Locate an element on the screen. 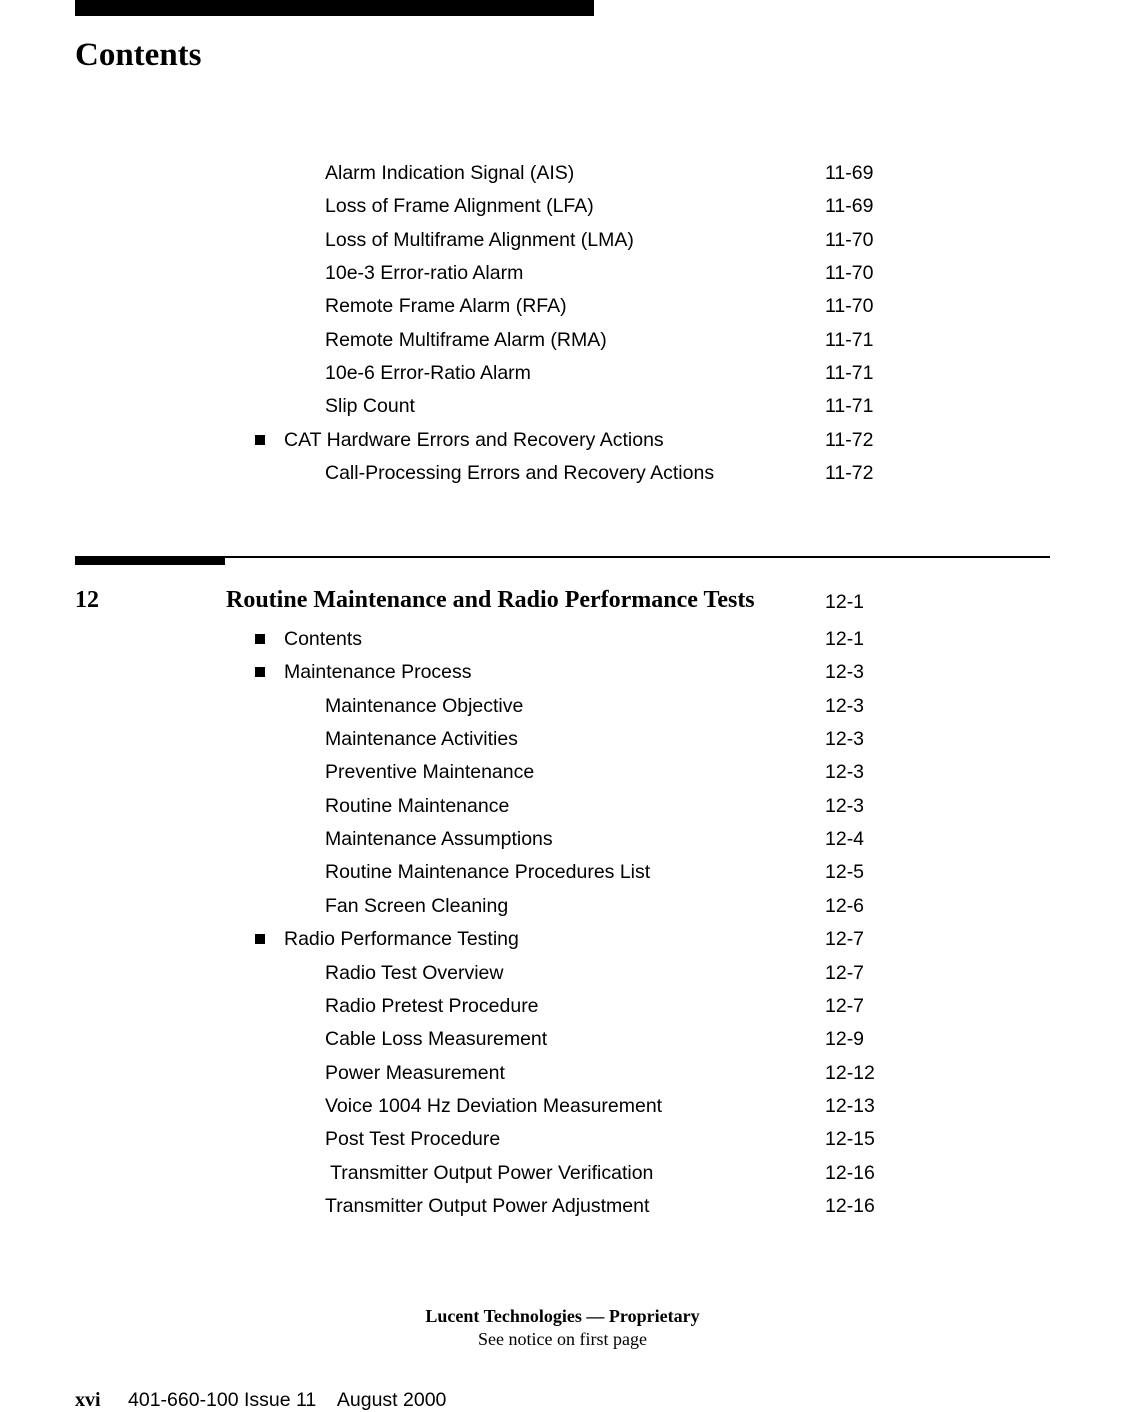 The image size is (1125, 1412). chapter-divider-tab is located at coordinates (150, 560).